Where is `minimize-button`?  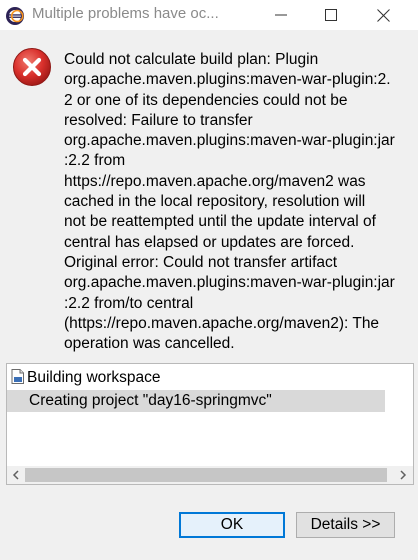 minimize-button is located at coordinates (281, 15).